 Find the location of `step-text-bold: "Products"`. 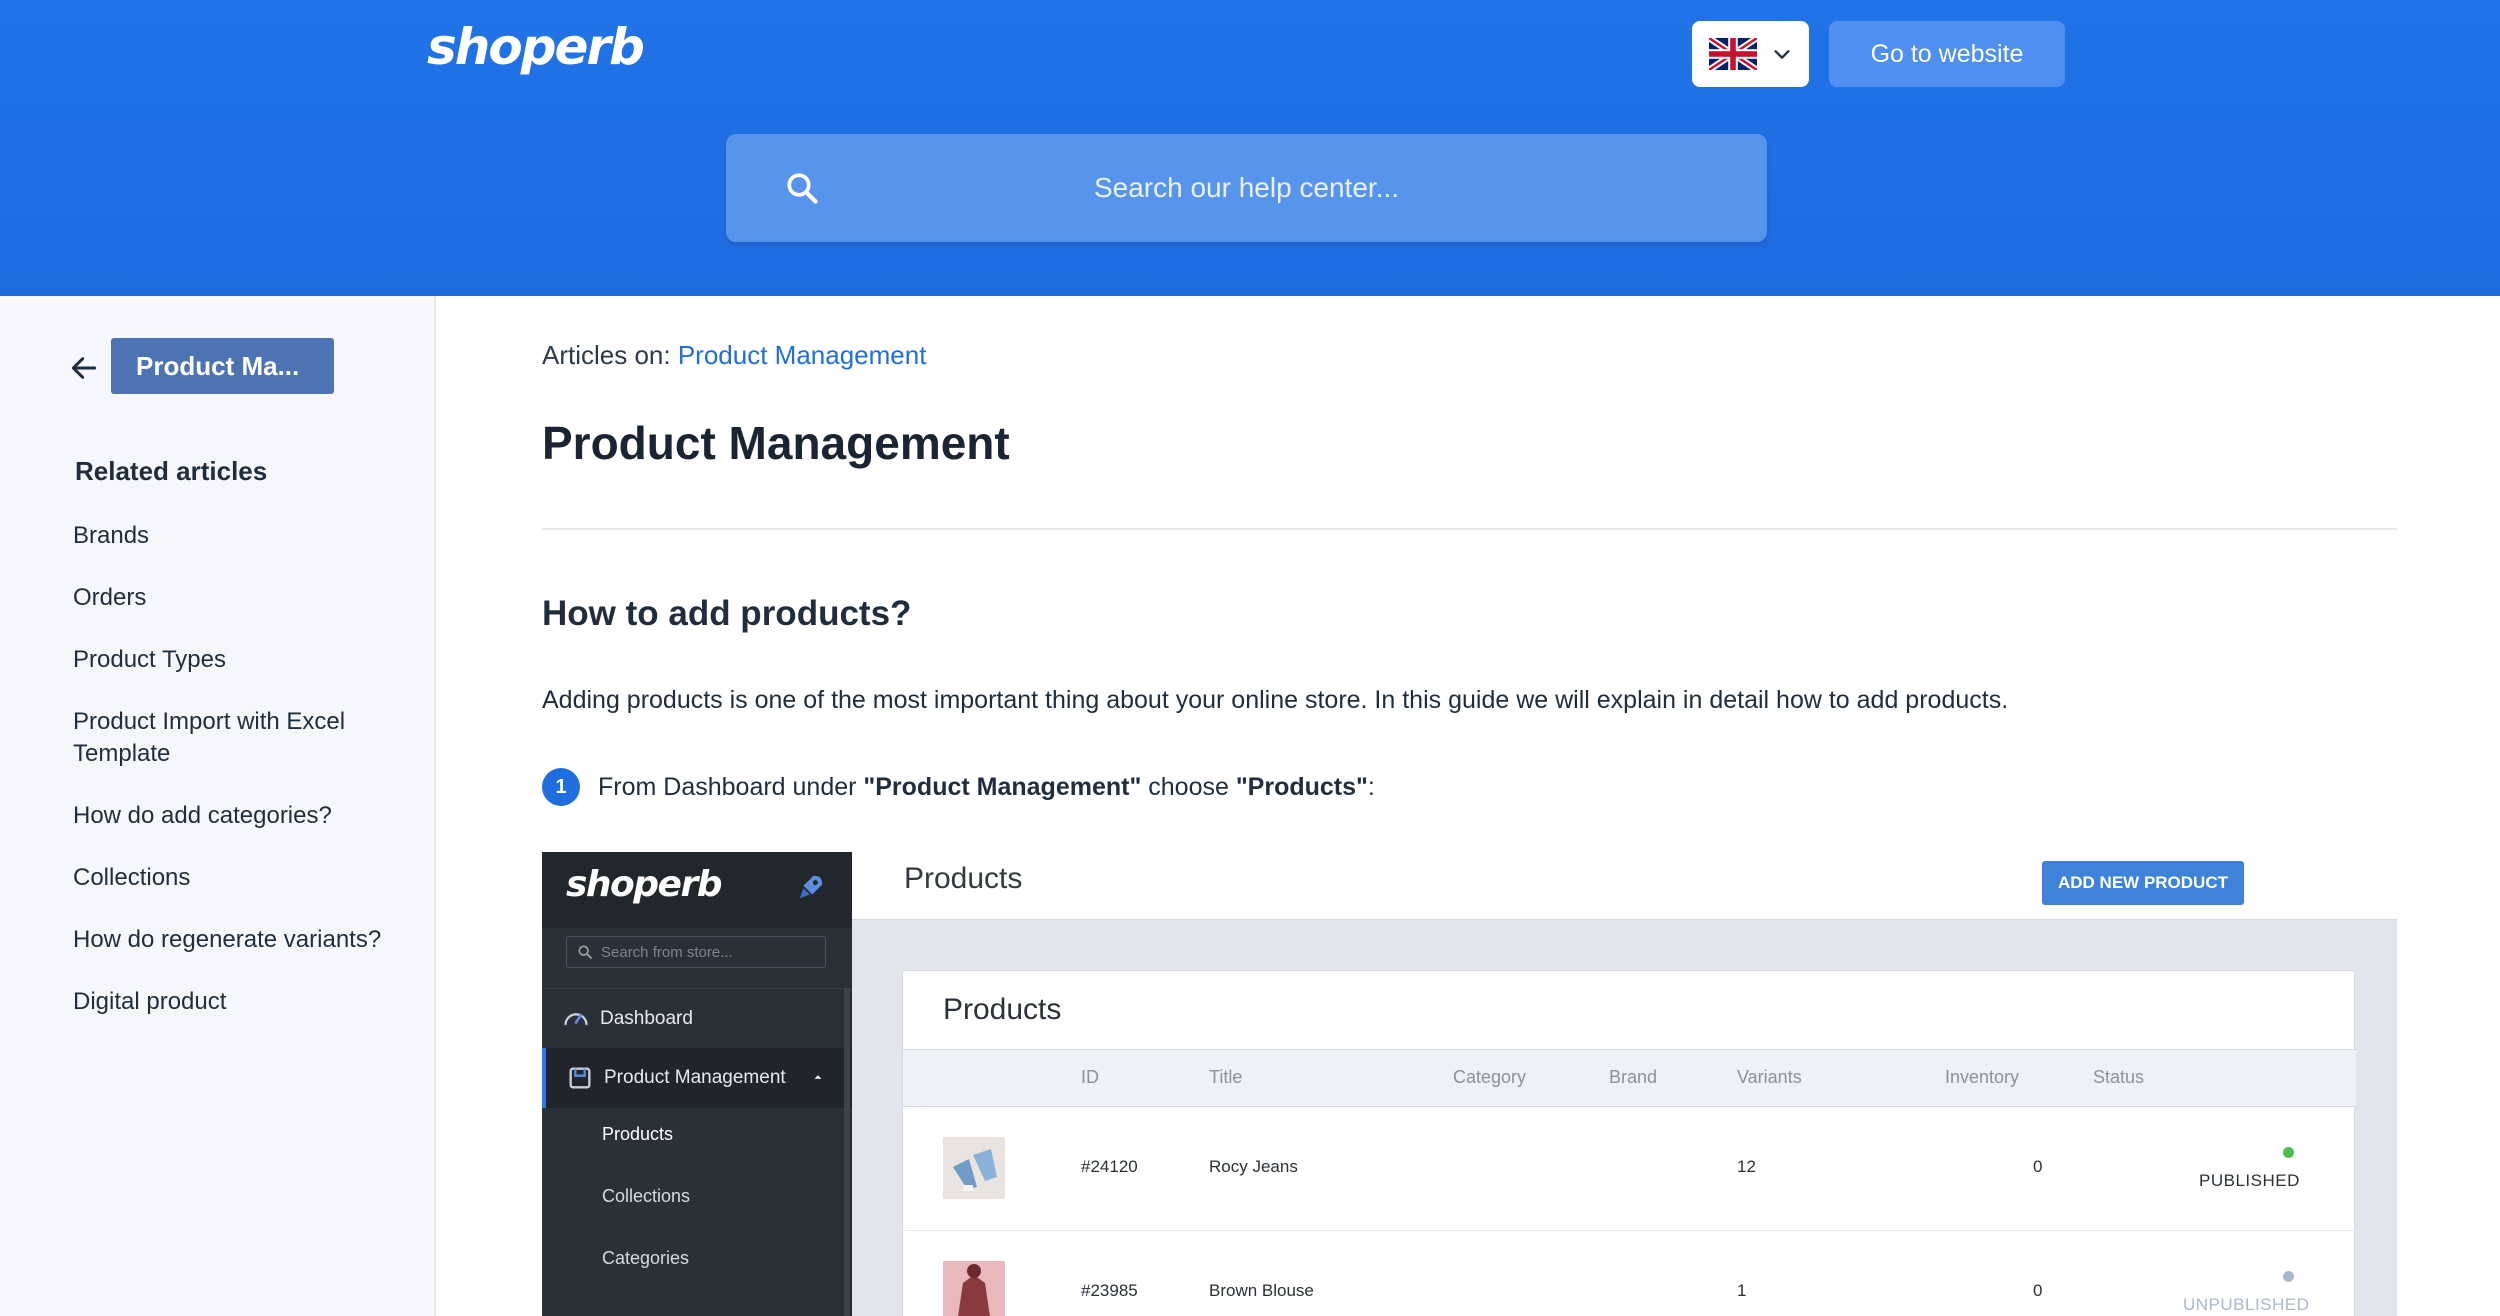

step-text-bold: "Products" is located at coordinates (1301, 786).